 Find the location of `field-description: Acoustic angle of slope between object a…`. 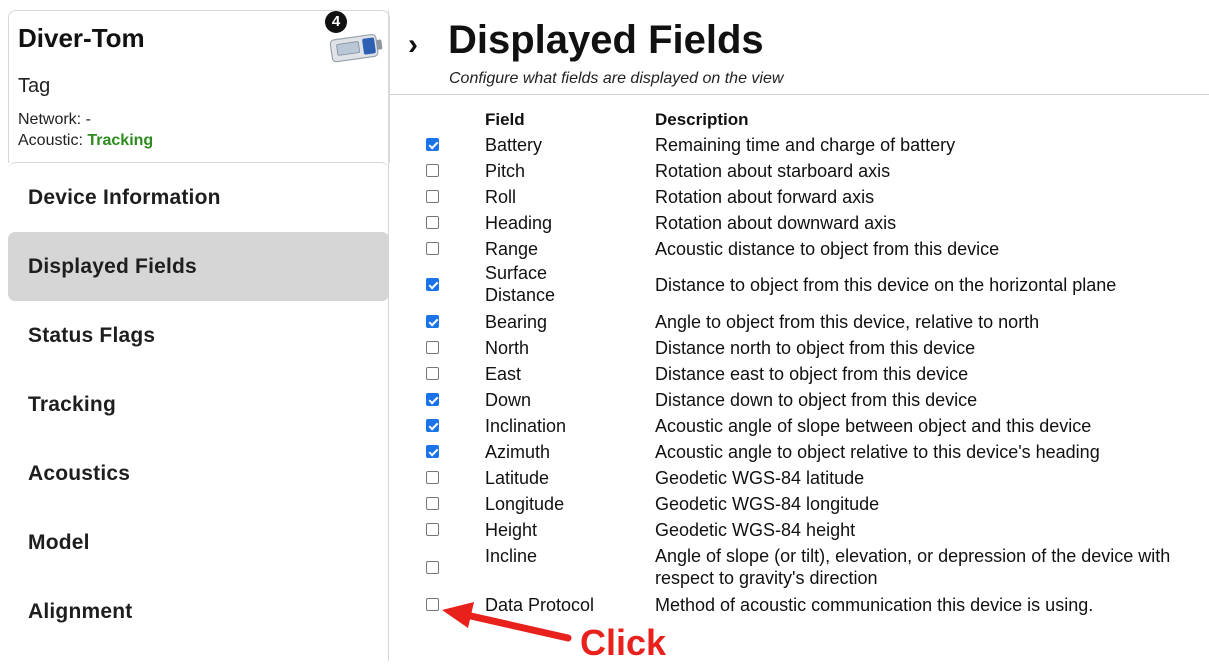

field-description: Acoustic angle of slope between object a… is located at coordinates (873, 426).